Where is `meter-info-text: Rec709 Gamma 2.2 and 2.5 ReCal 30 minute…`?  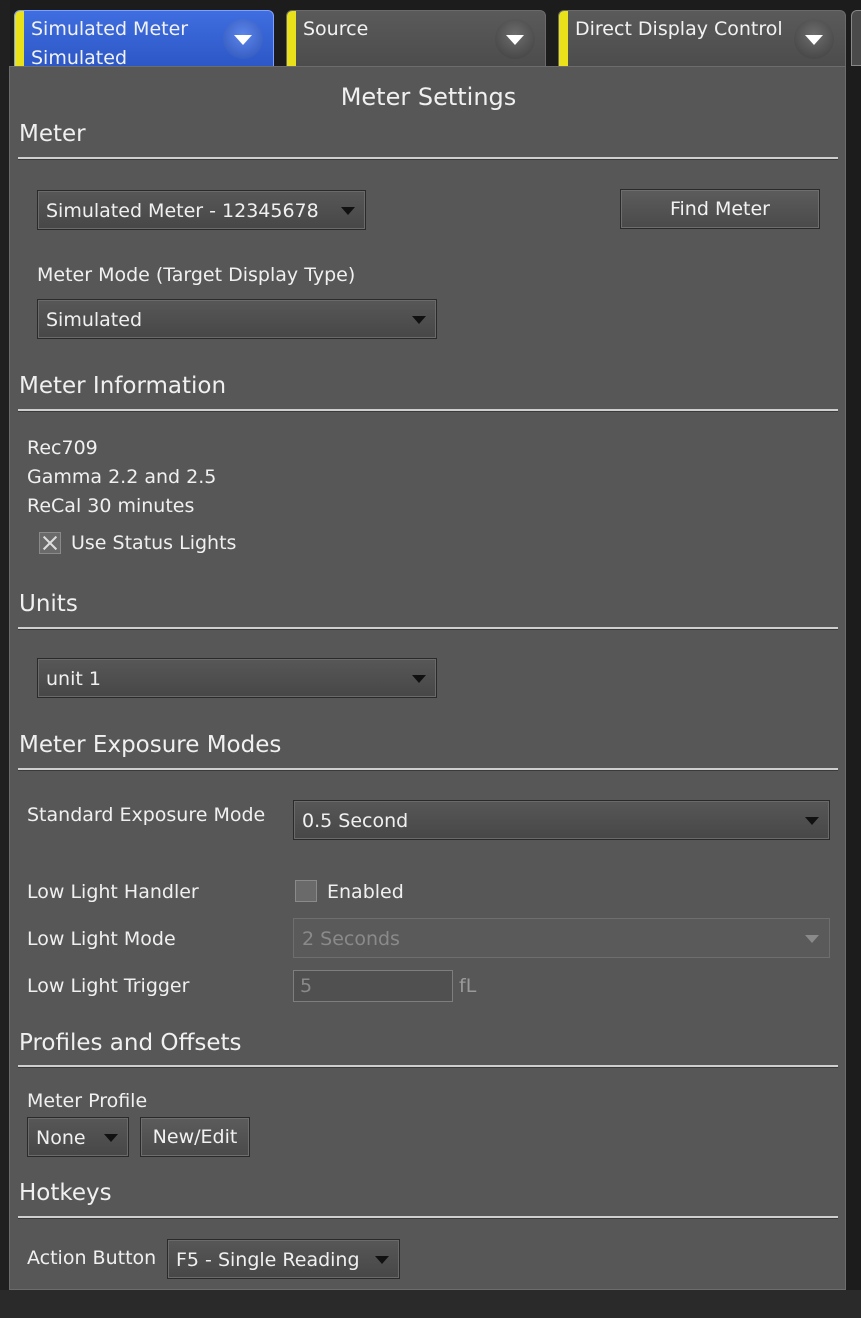 meter-info-text: Rec709 Gamma 2.2 and 2.5 ReCal 30 minute… is located at coordinates (121, 477).